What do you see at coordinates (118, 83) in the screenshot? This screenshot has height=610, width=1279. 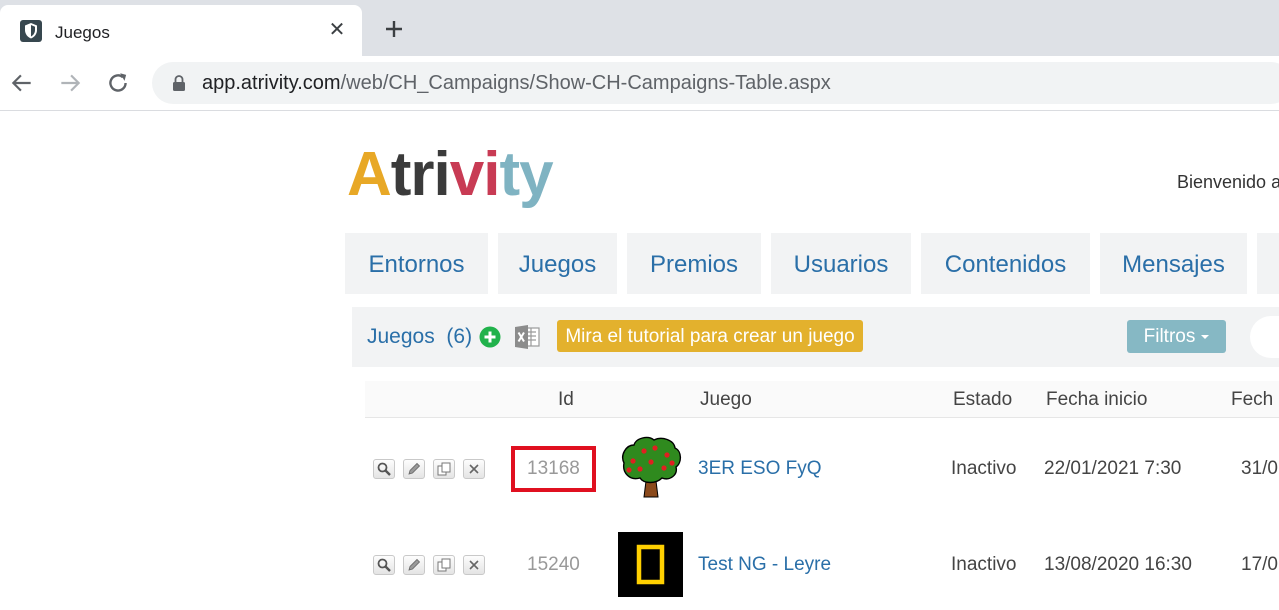 I see `reload-icon` at bounding box center [118, 83].